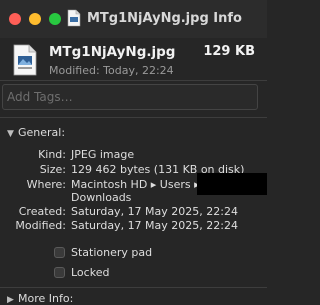  I want to click on tags-input, so click(130, 97).